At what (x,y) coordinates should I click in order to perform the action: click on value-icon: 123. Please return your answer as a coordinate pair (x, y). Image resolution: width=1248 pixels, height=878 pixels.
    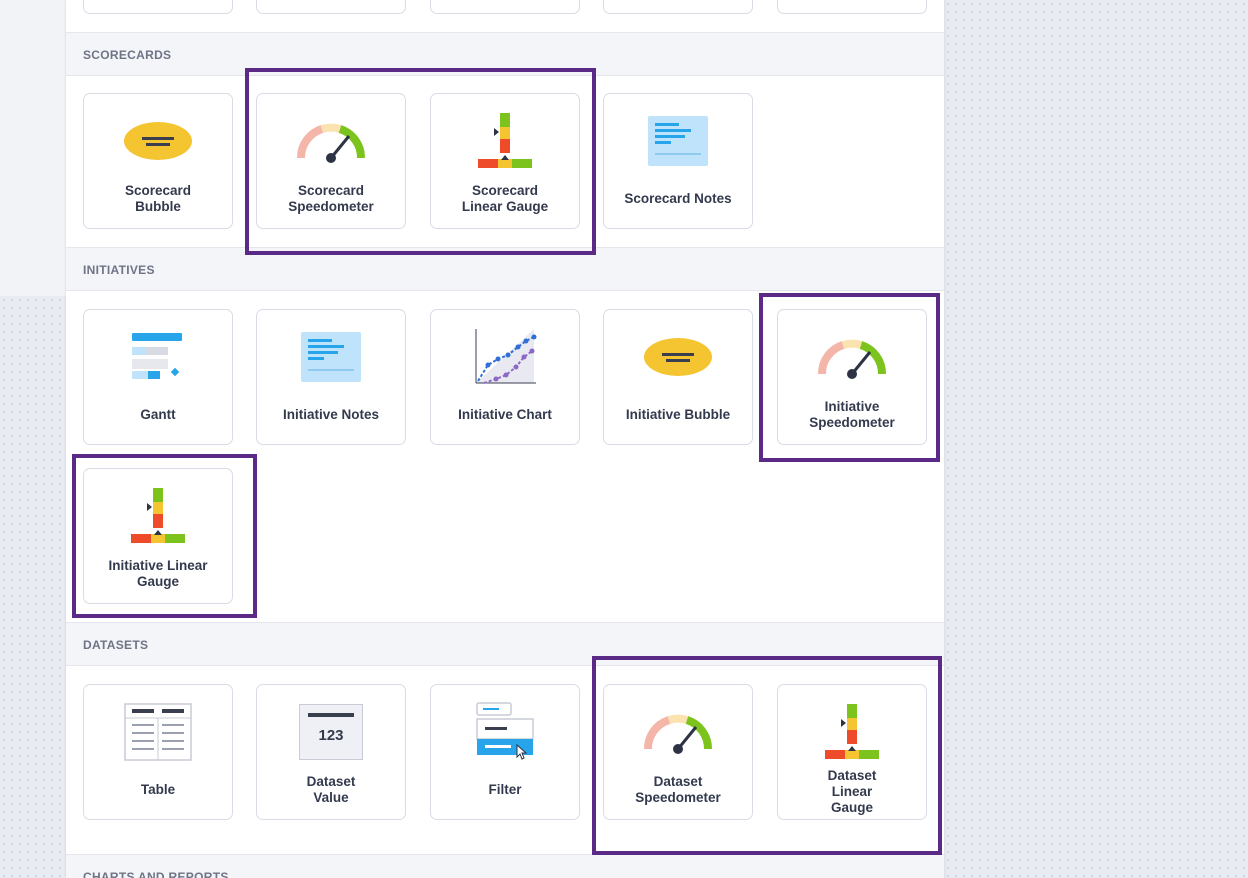
    Looking at the image, I should click on (331, 732).